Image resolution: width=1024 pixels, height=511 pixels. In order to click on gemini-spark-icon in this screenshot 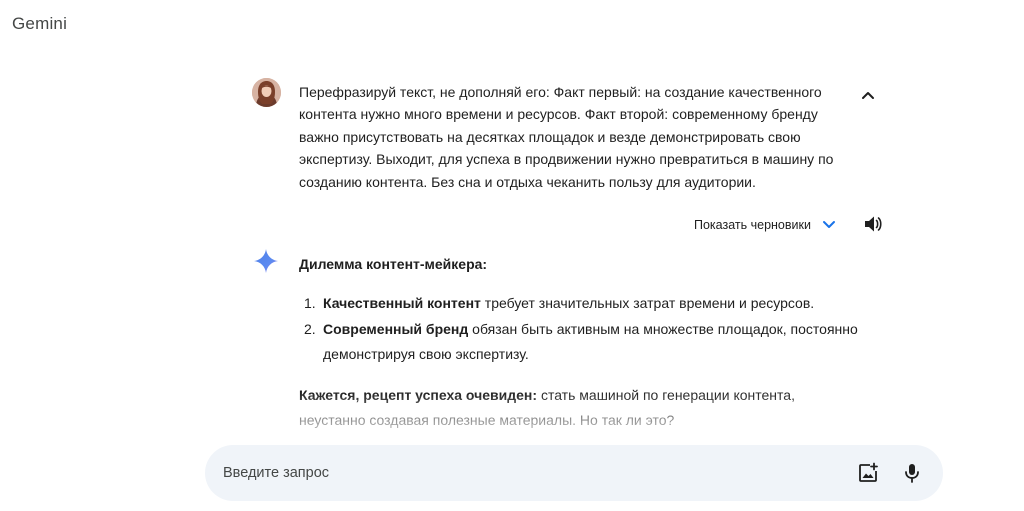, I will do `click(266, 261)`.